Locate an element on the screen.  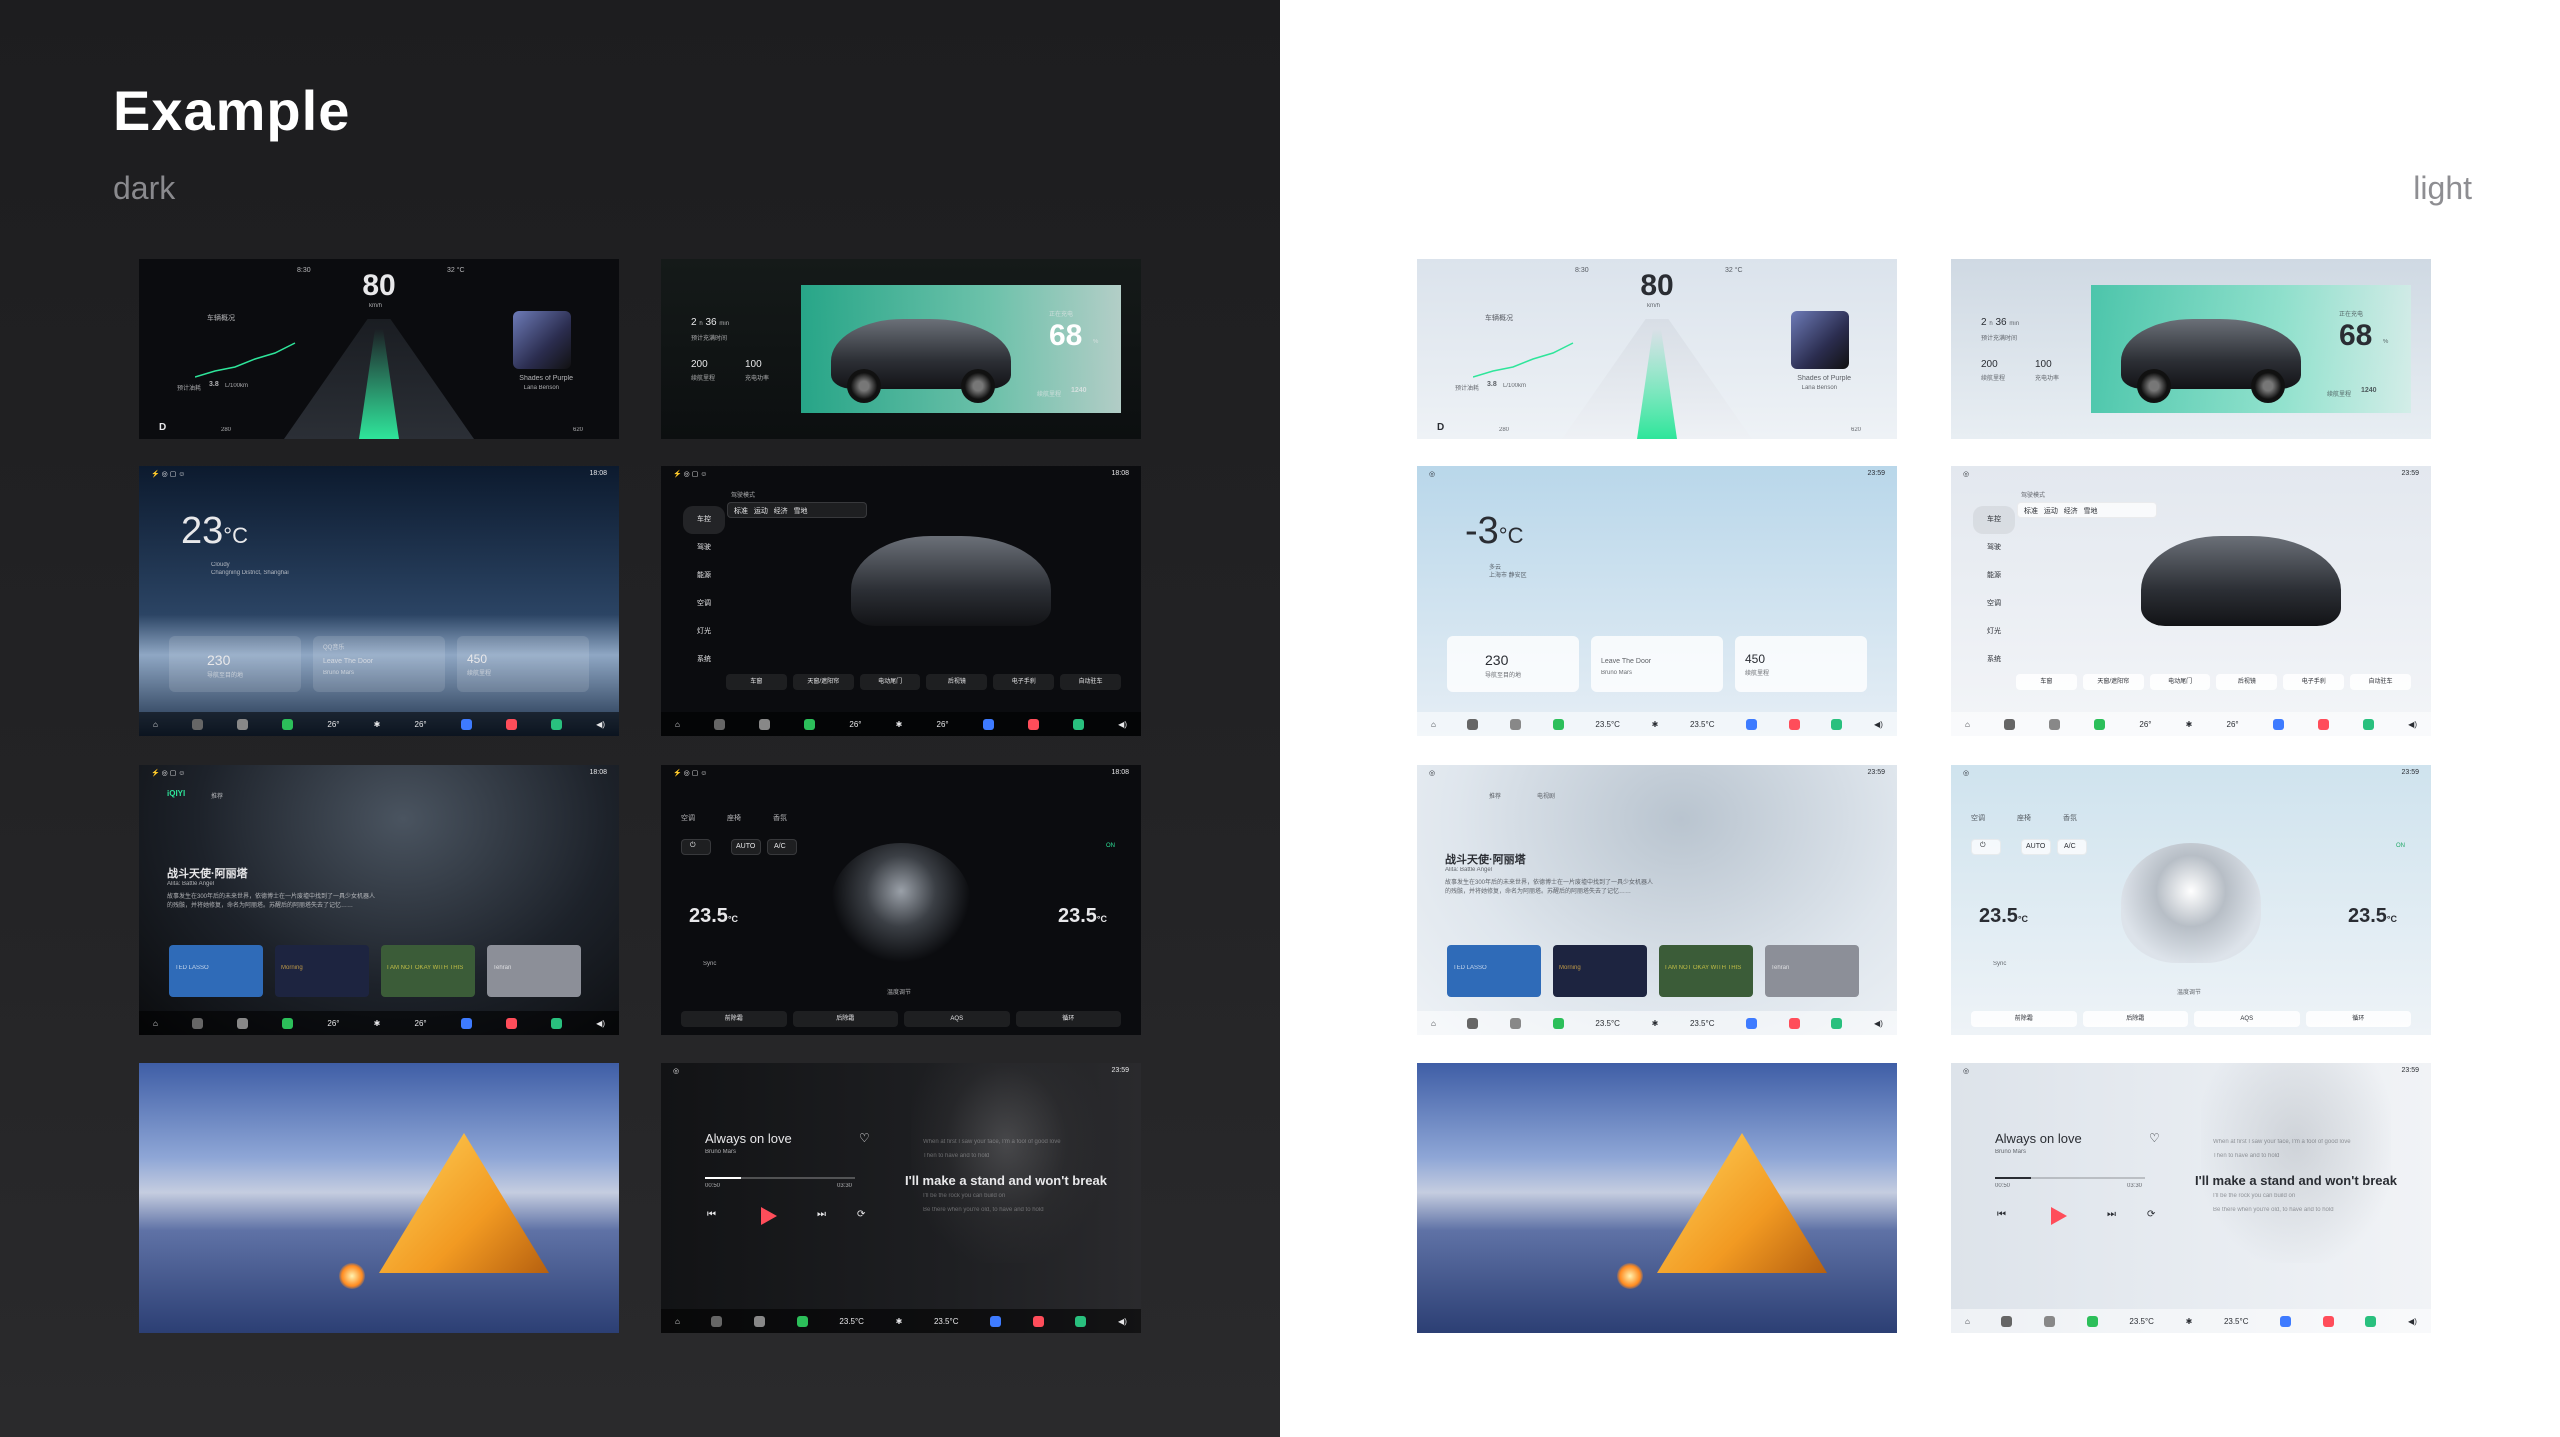
dock-temp-left: 23.5°C is located at coordinates (851, 1321).